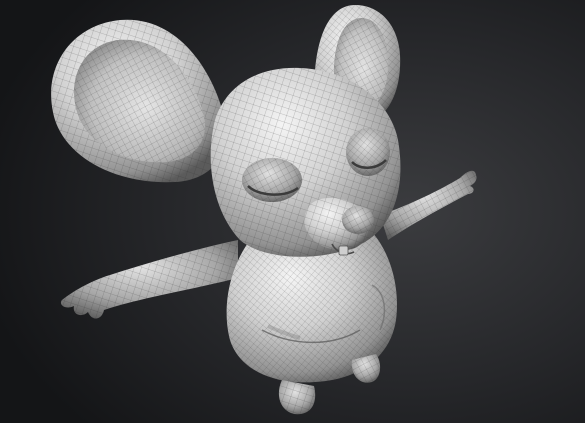 The height and width of the screenshot is (423, 585). What do you see at coordinates (368, 152) in the screenshot?
I see `right-eye` at bounding box center [368, 152].